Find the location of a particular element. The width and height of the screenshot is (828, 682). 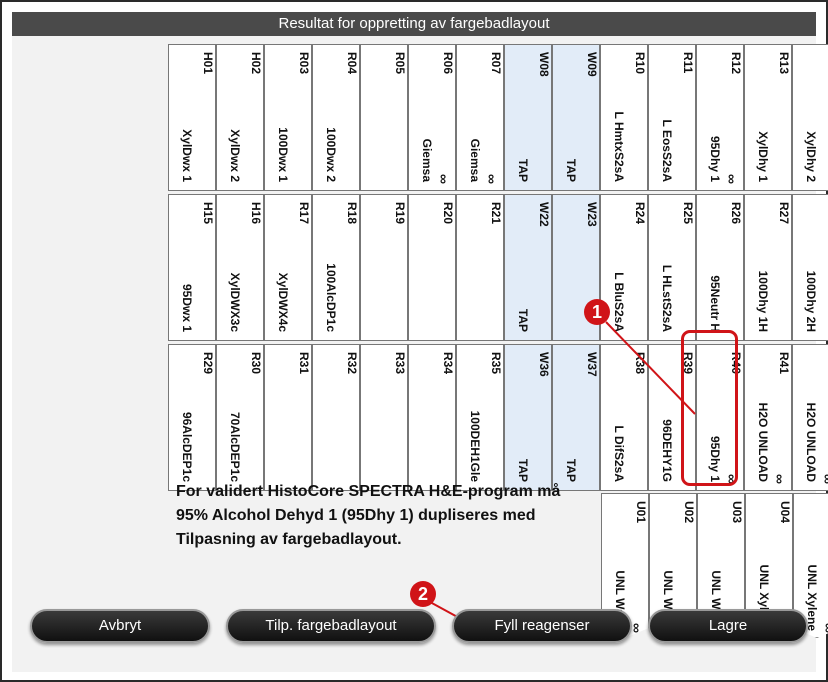

reagent-name: XylDWX3c is located at coordinates (235, 302).